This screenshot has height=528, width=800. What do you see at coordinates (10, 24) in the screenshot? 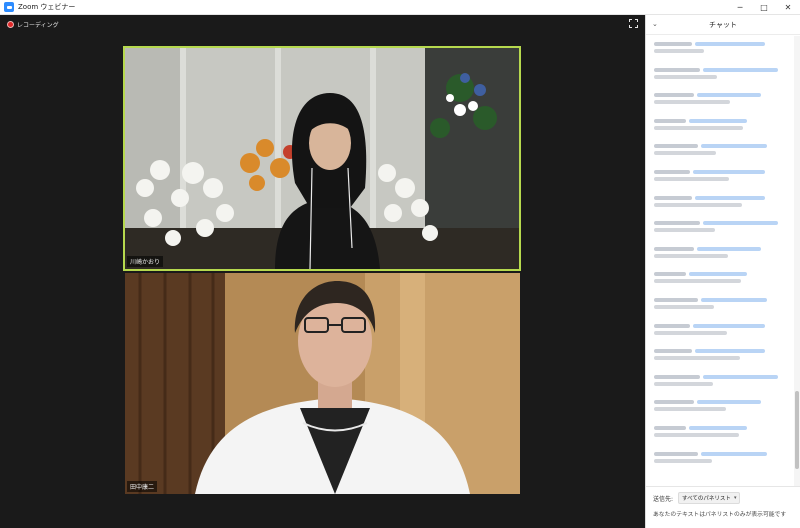
I see `record-icon` at bounding box center [10, 24].